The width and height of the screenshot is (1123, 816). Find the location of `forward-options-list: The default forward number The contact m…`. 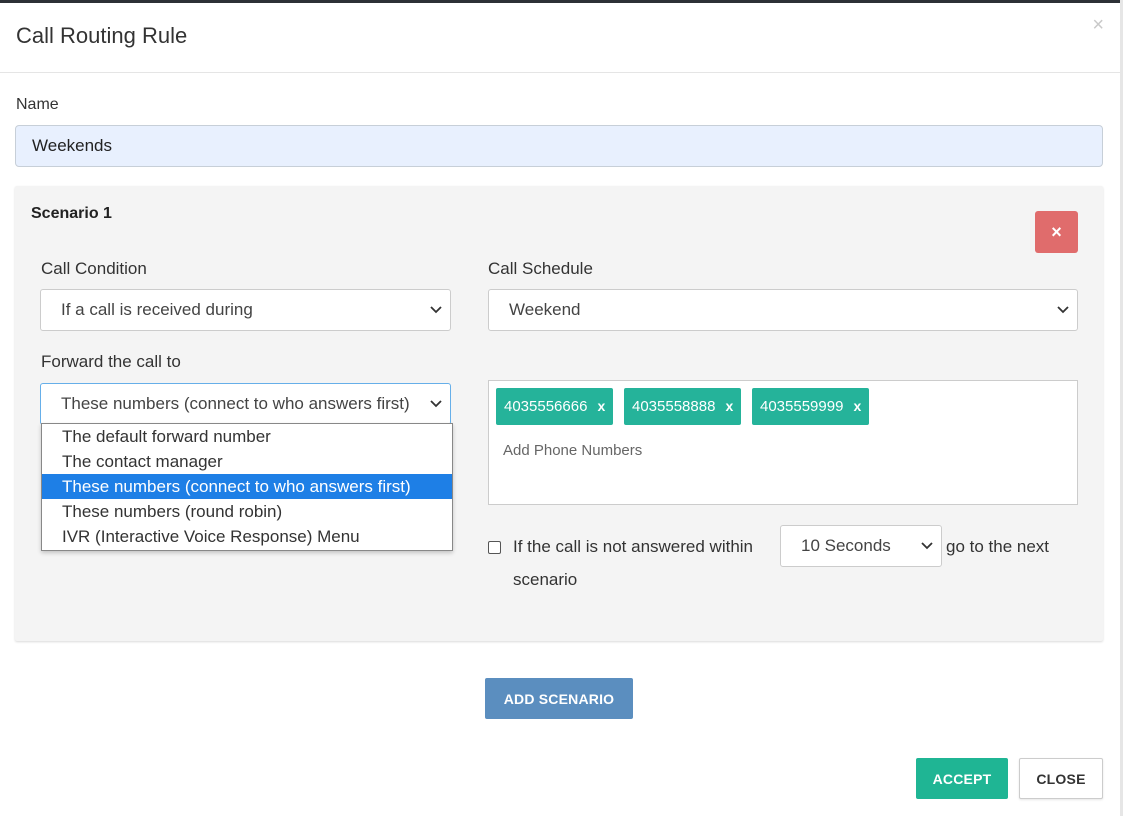

forward-options-list: The default forward number The contact m… is located at coordinates (247, 487).